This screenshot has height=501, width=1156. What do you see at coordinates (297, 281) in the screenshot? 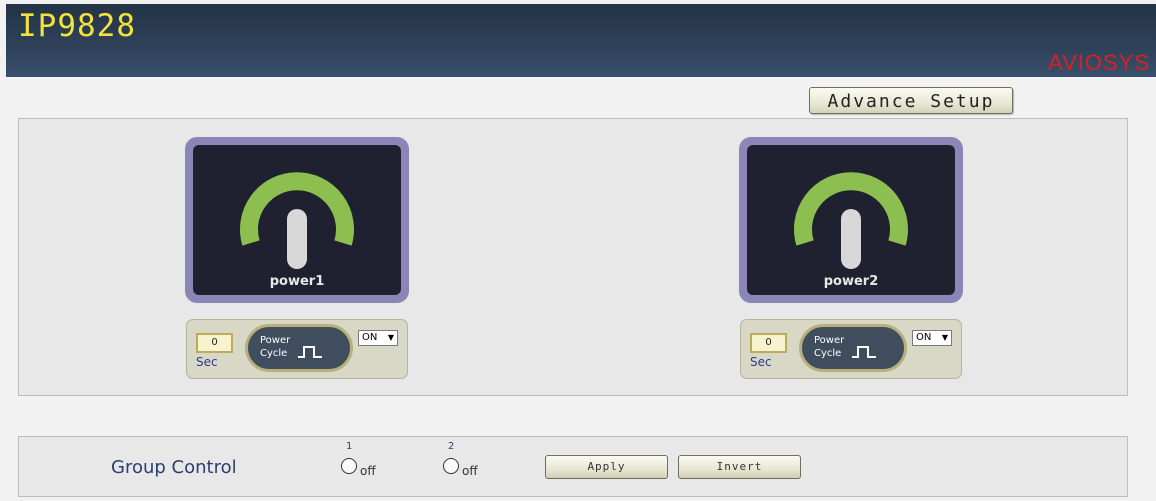
I see `outlet-1-name: power1` at bounding box center [297, 281].